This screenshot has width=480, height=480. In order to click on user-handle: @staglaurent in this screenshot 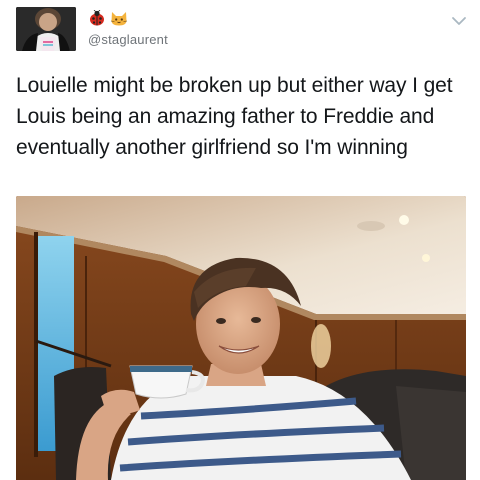, I will do `click(128, 39)`.